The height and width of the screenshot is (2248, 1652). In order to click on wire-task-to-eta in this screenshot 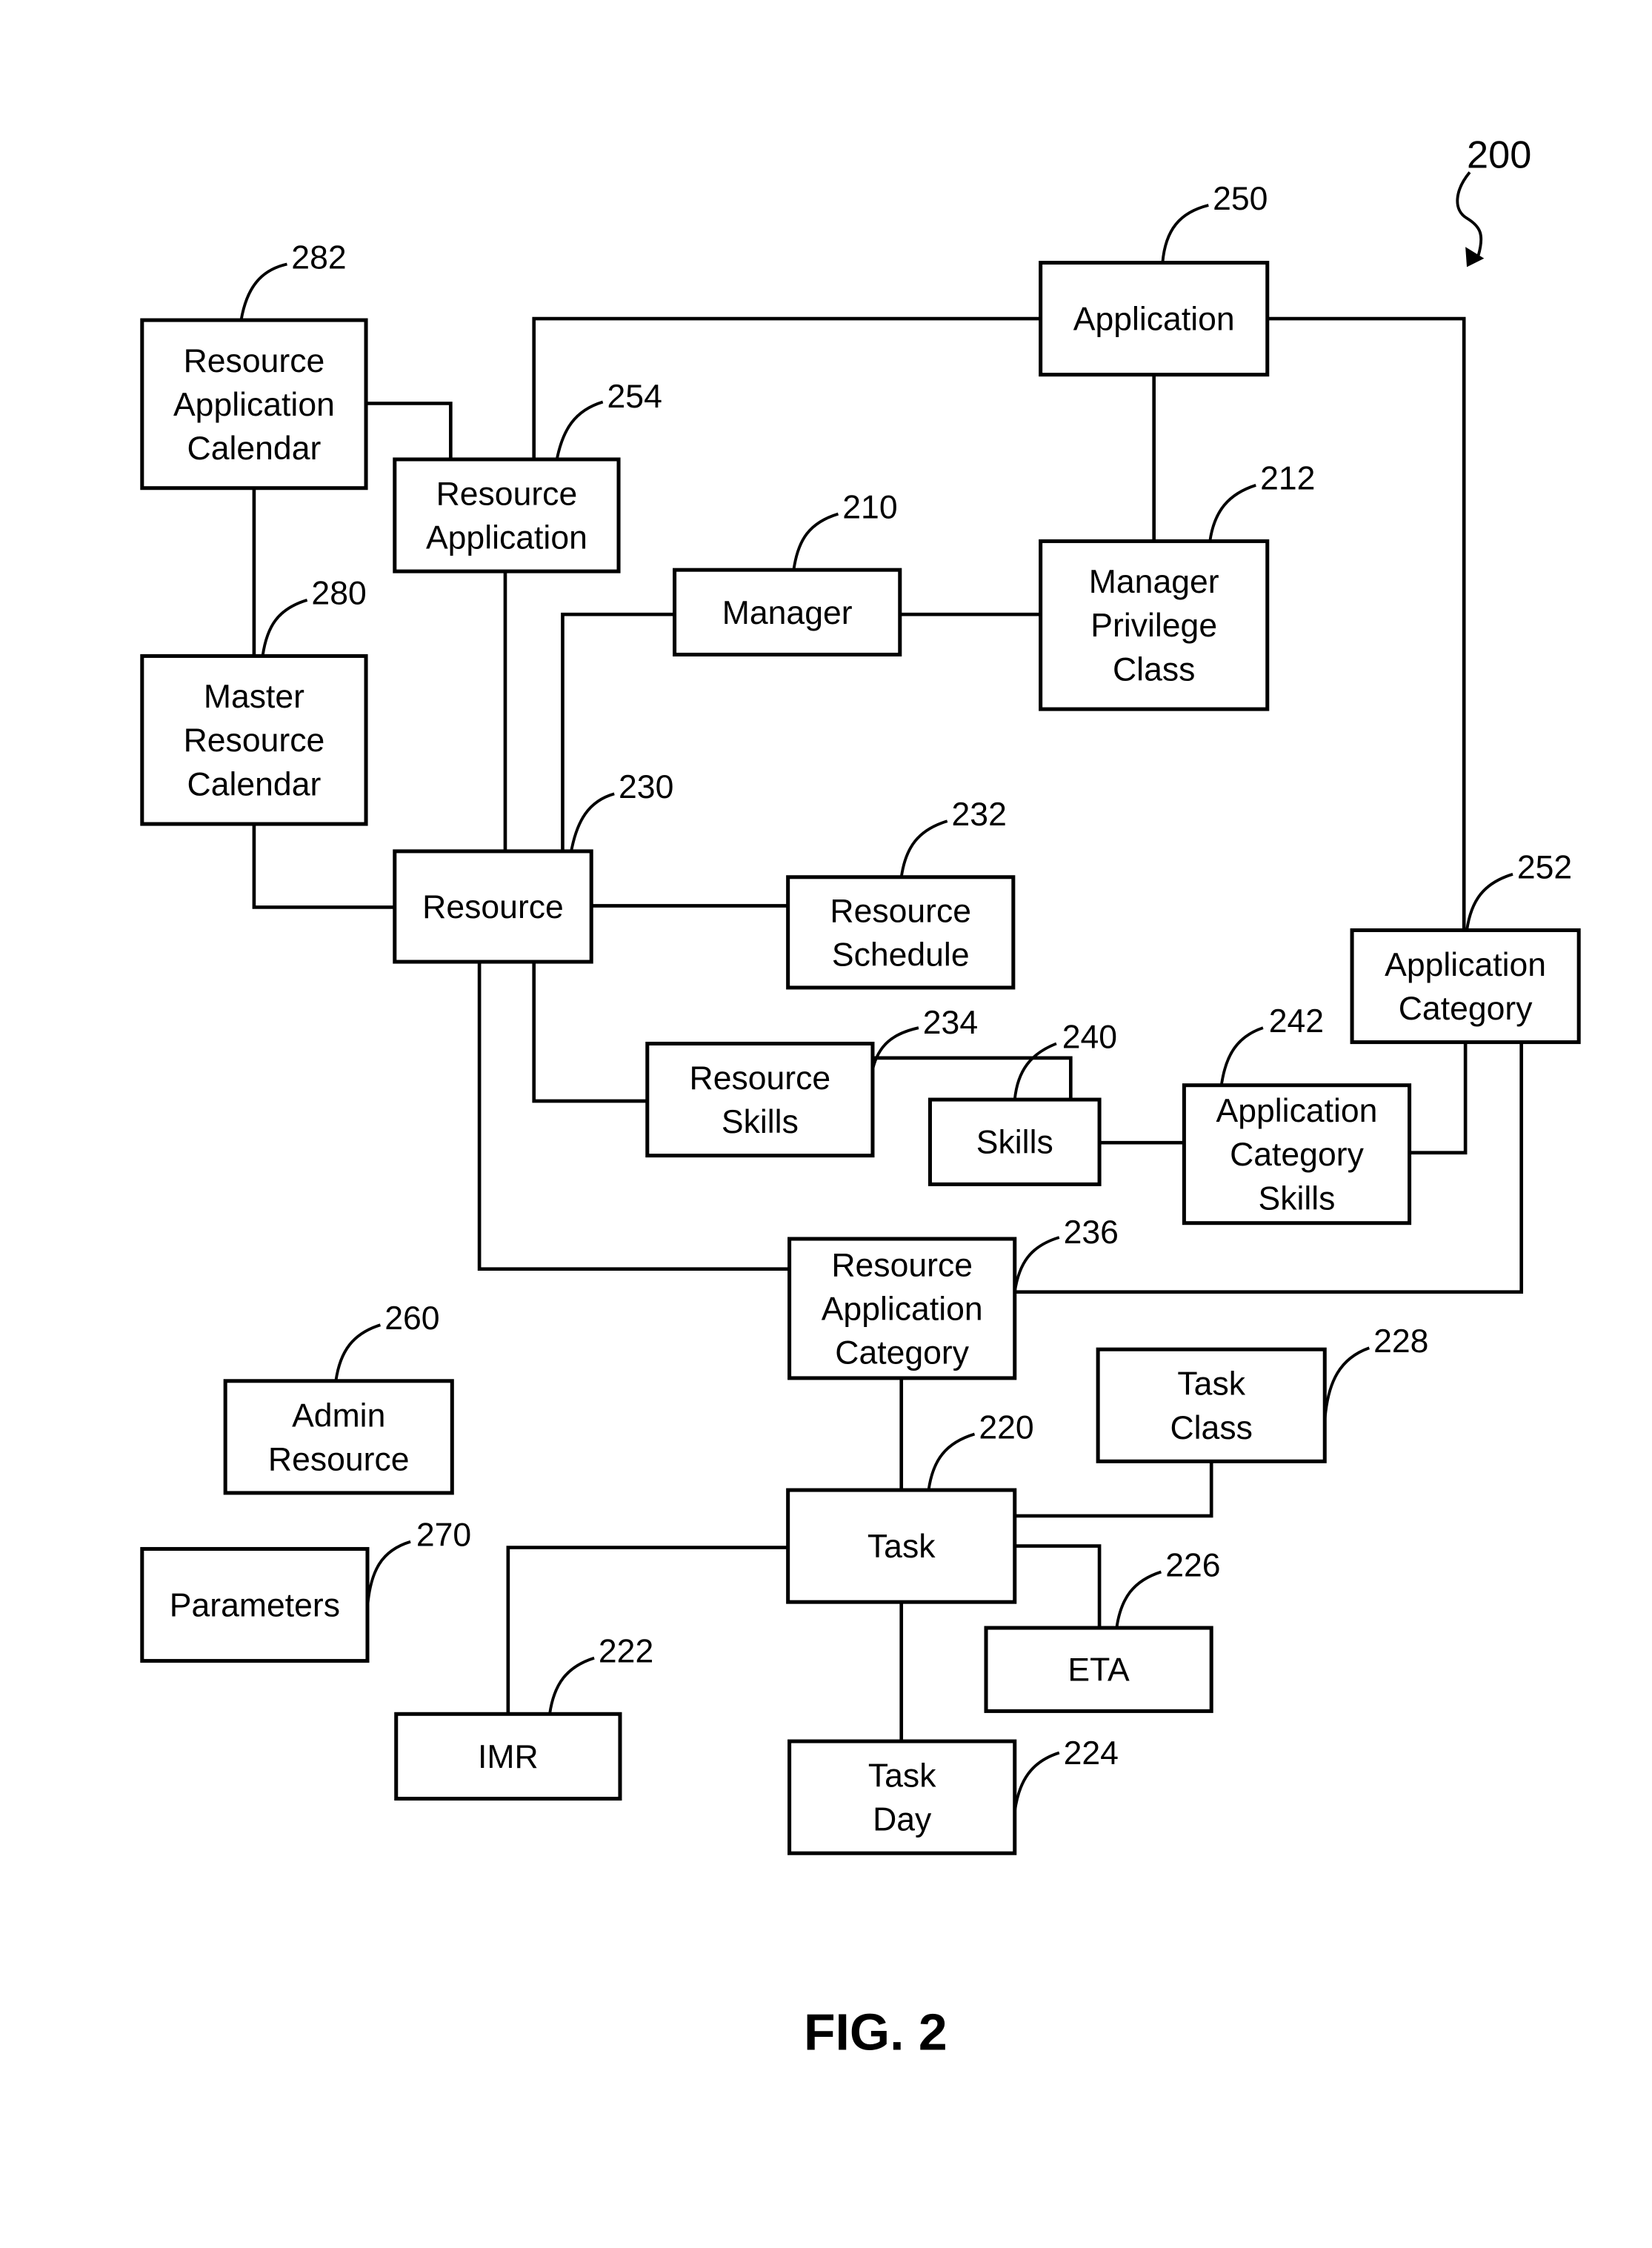, I will do `click(1058, 1586)`.